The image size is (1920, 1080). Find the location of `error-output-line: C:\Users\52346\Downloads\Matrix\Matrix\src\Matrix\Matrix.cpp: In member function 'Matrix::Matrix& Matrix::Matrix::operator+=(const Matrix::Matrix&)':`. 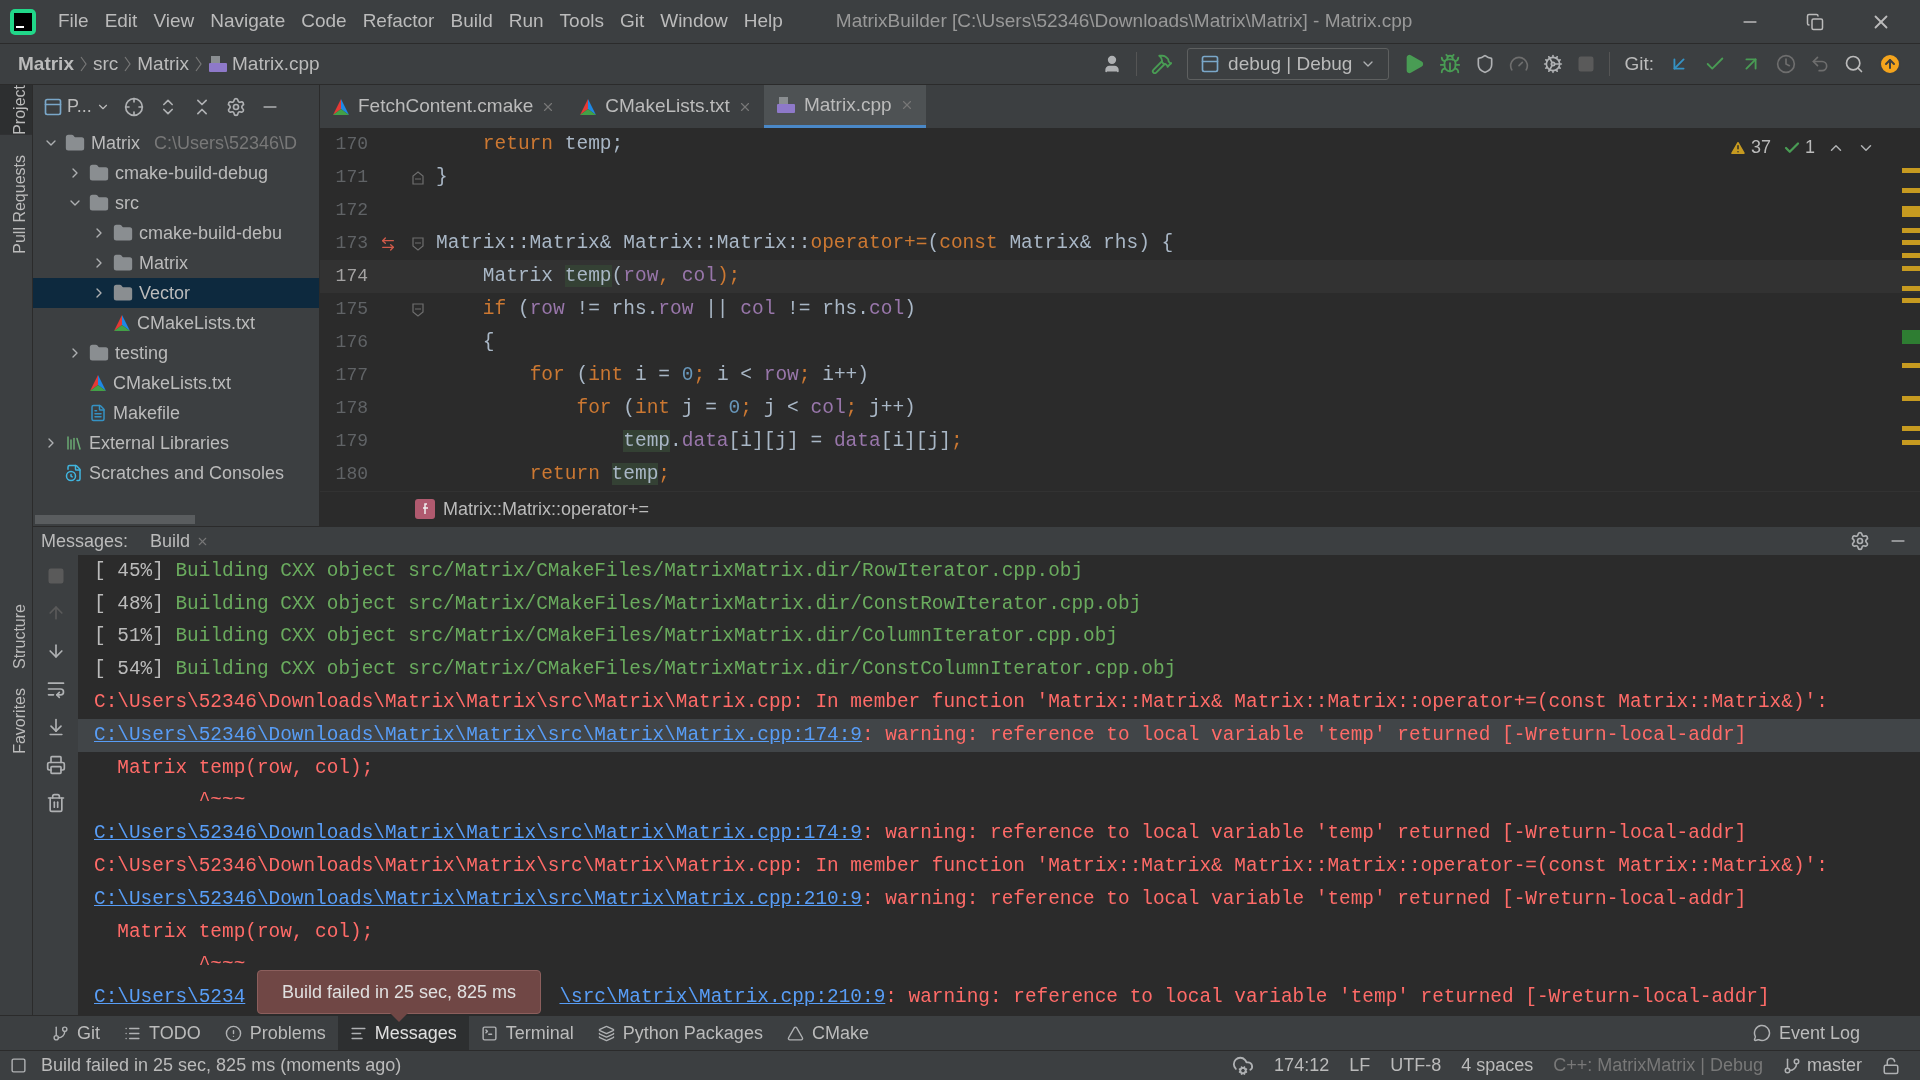

error-output-line: C:\Users\52346\Downloads\Matrix\Matrix\src\Matrix\Matrix.cpp: In member function 'Matrix::Matrix& Matrix::Matrix::operator+=(const Matrix::Matrix&)': is located at coordinates (961, 703).